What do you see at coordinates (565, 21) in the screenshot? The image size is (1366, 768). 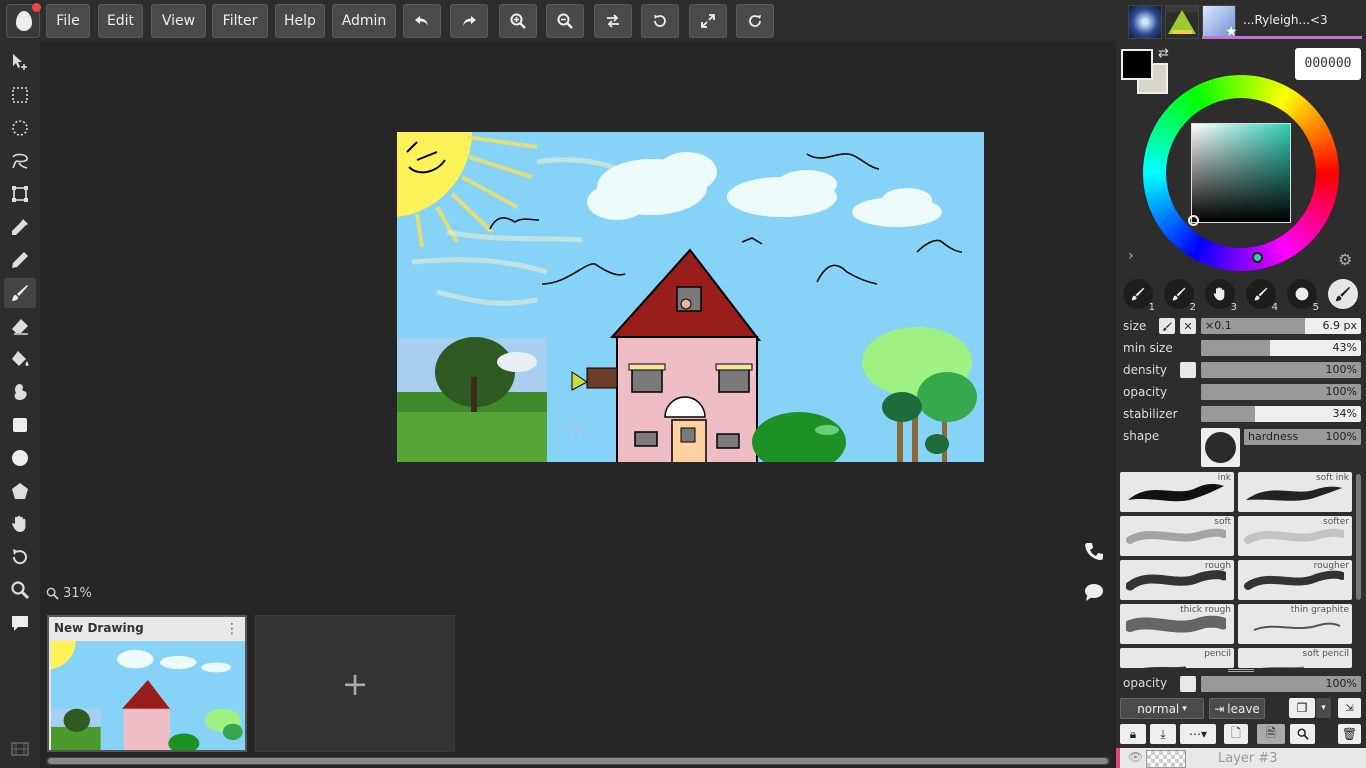 I see `zoom-out-button` at bounding box center [565, 21].